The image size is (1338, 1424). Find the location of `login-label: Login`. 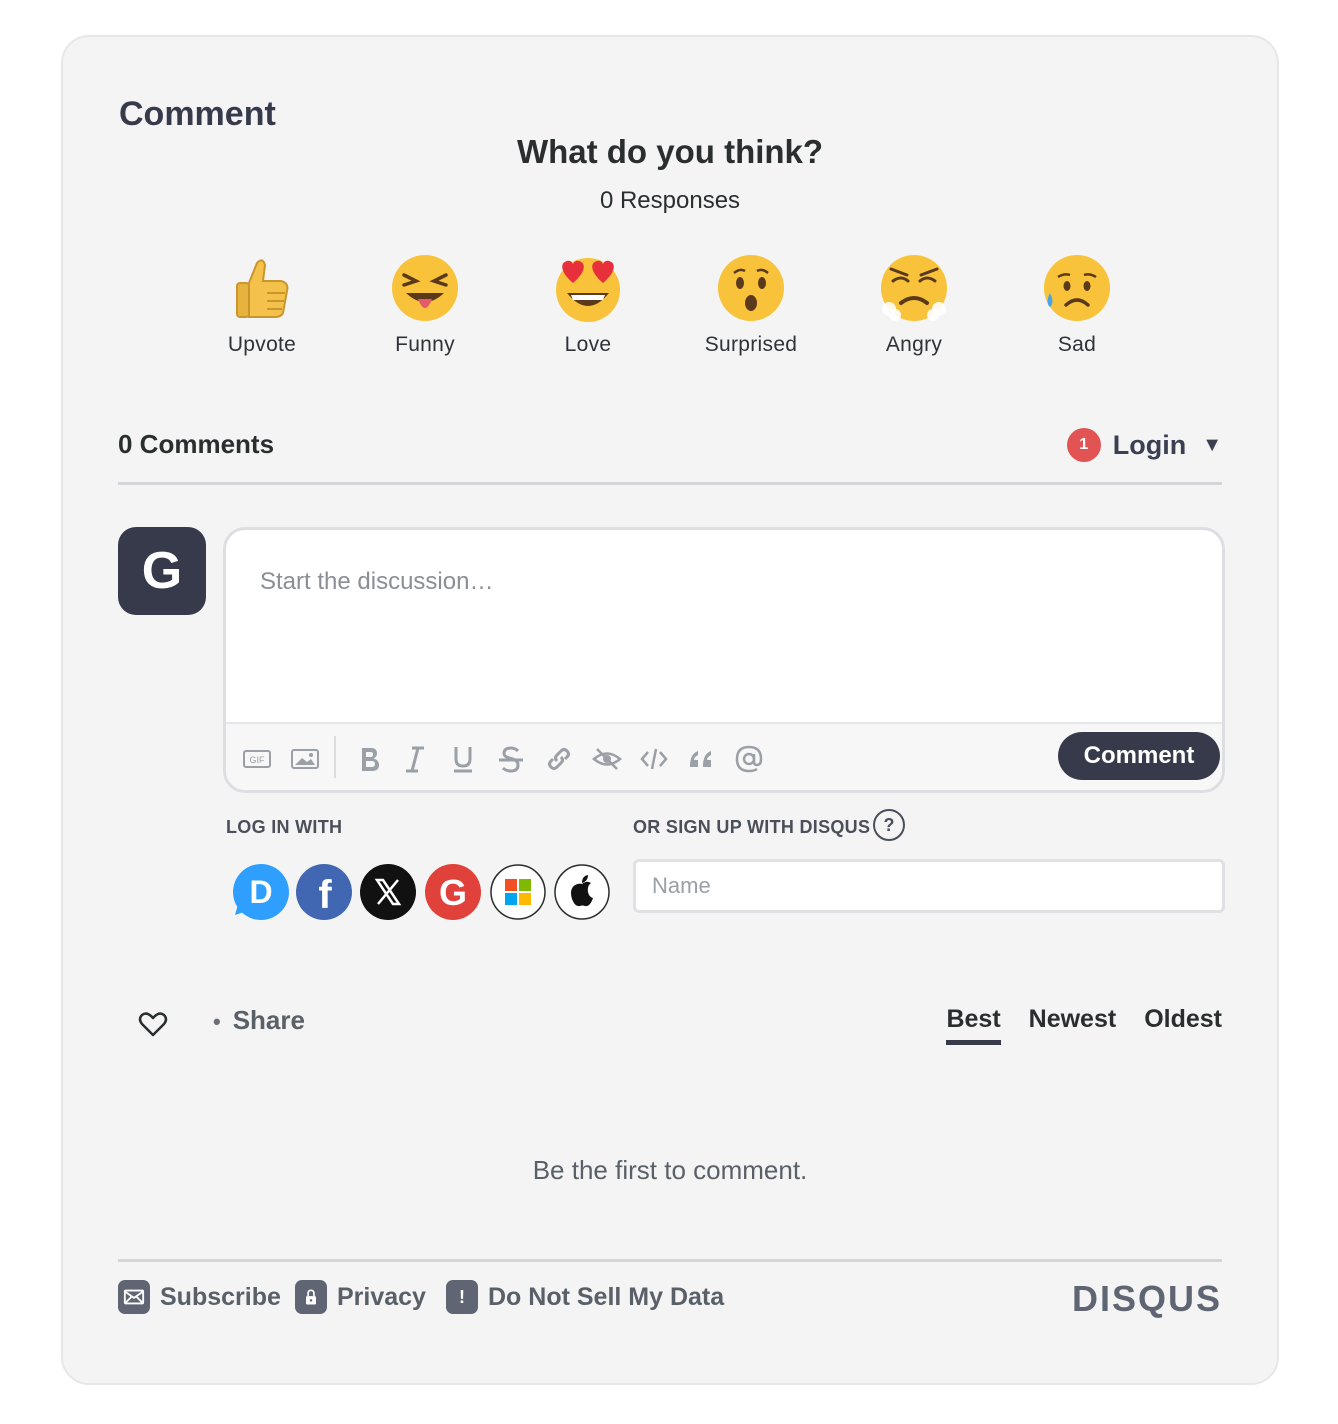

login-label: Login is located at coordinates (1149, 444).